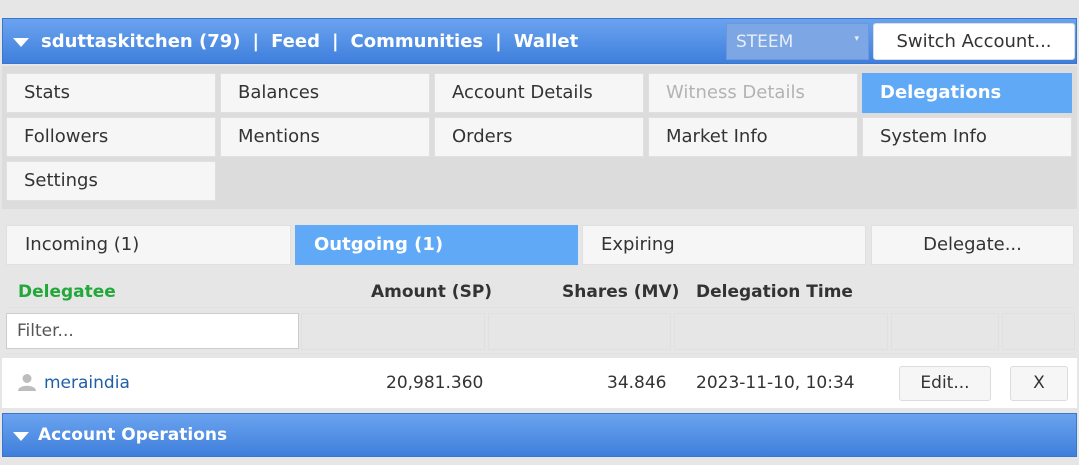 The height and width of the screenshot is (465, 1079). Describe the element at coordinates (133, 435) in the screenshot. I see `account-operations-title: Account Operations` at that location.